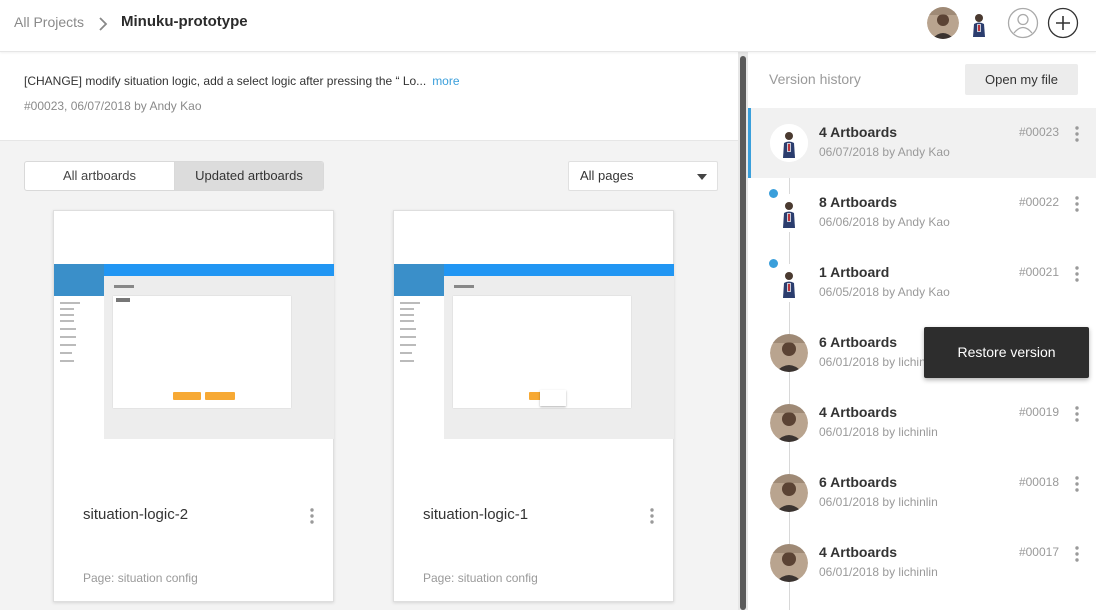 The image size is (1096, 610). Describe the element at coordinates (884, 152) in the screenshot. I see `version-meta: 06/07/2018 by Andy Kao` at that location.